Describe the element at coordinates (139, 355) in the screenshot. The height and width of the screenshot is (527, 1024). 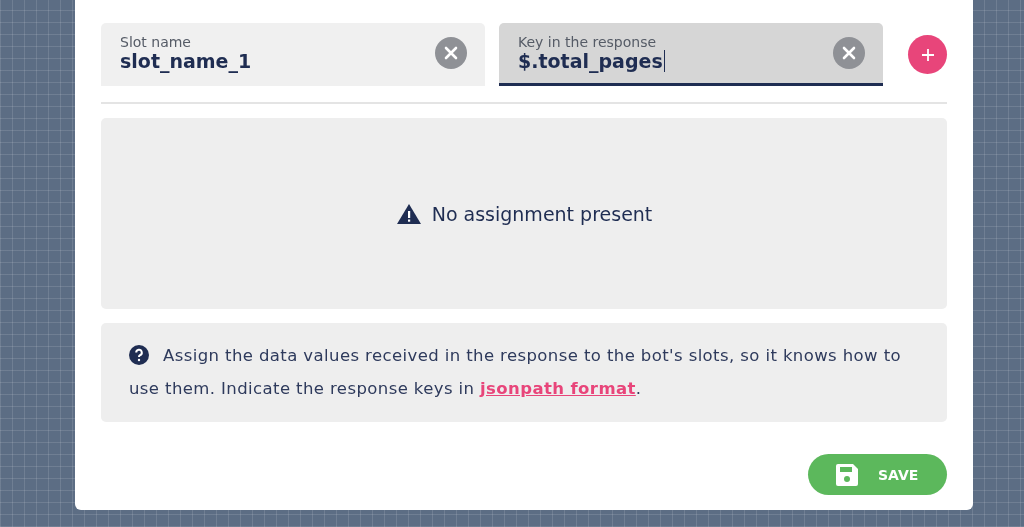
I see `help-icon` at that location.